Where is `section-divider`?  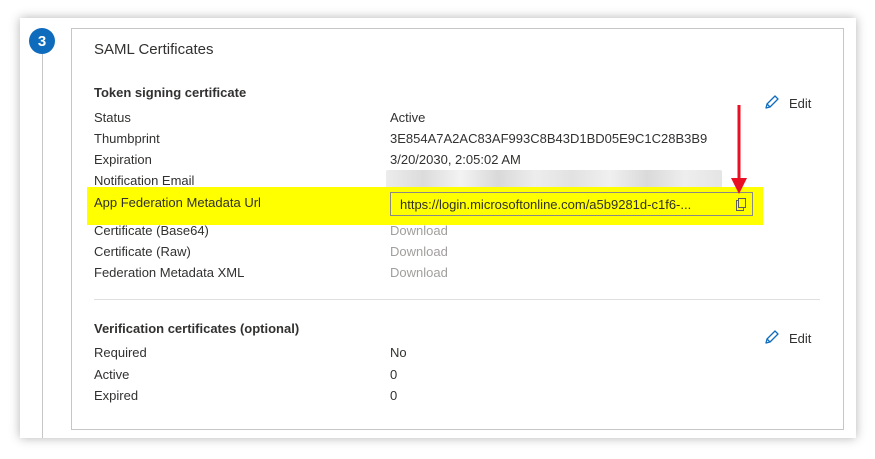 section-divider is located at coordinates (457, 299).